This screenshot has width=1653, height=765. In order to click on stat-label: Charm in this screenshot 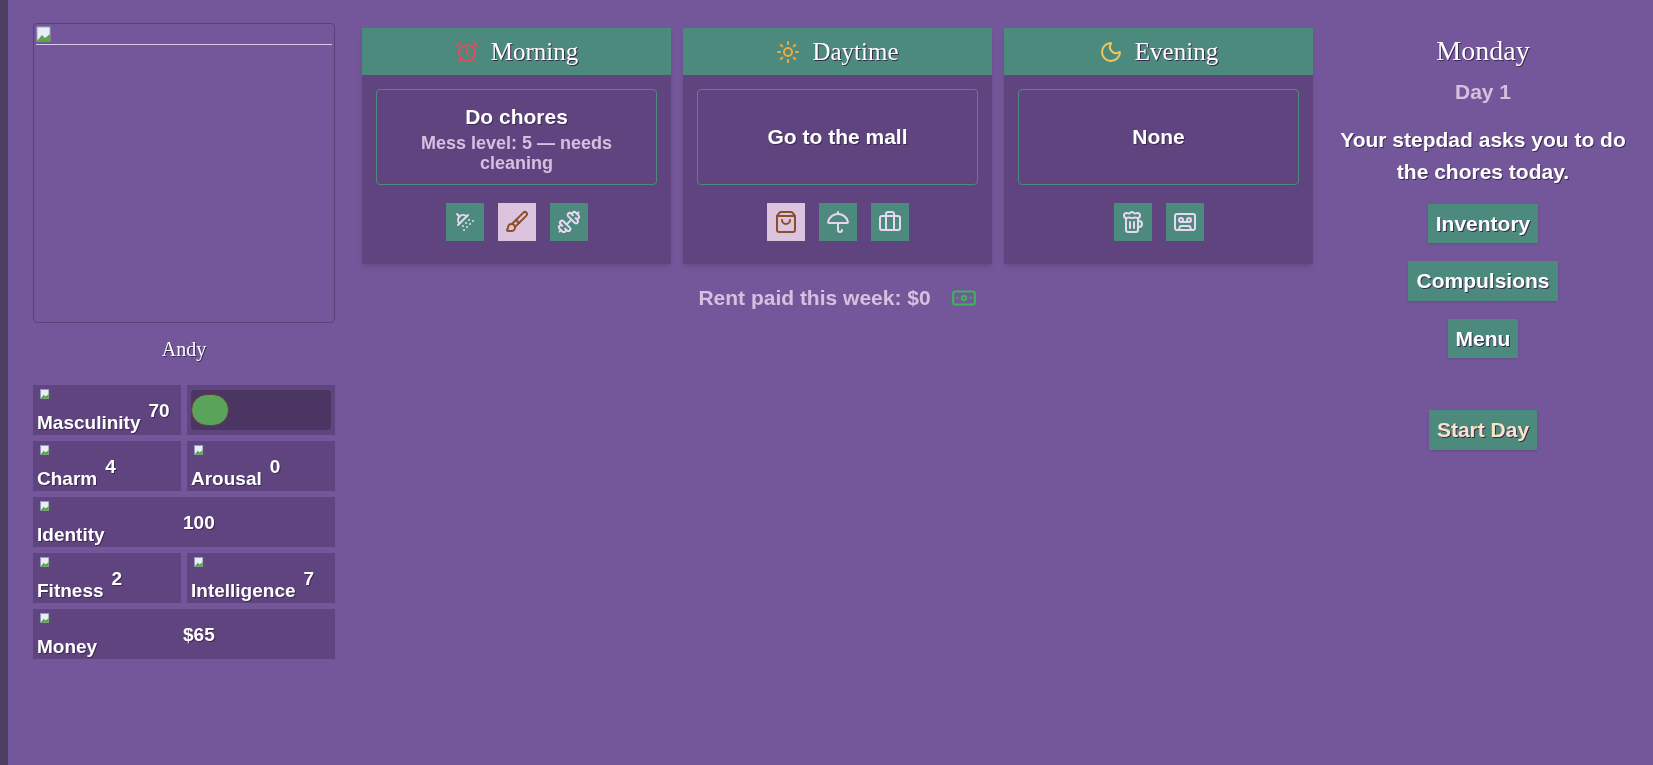, I will do `click(67, 479)`.